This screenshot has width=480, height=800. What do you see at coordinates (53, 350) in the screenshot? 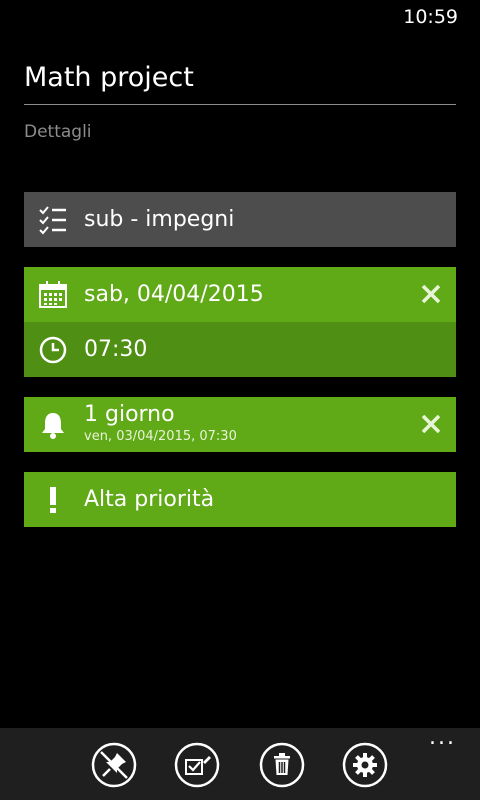
I see `clock-icon` at bounding box center [53, 350].